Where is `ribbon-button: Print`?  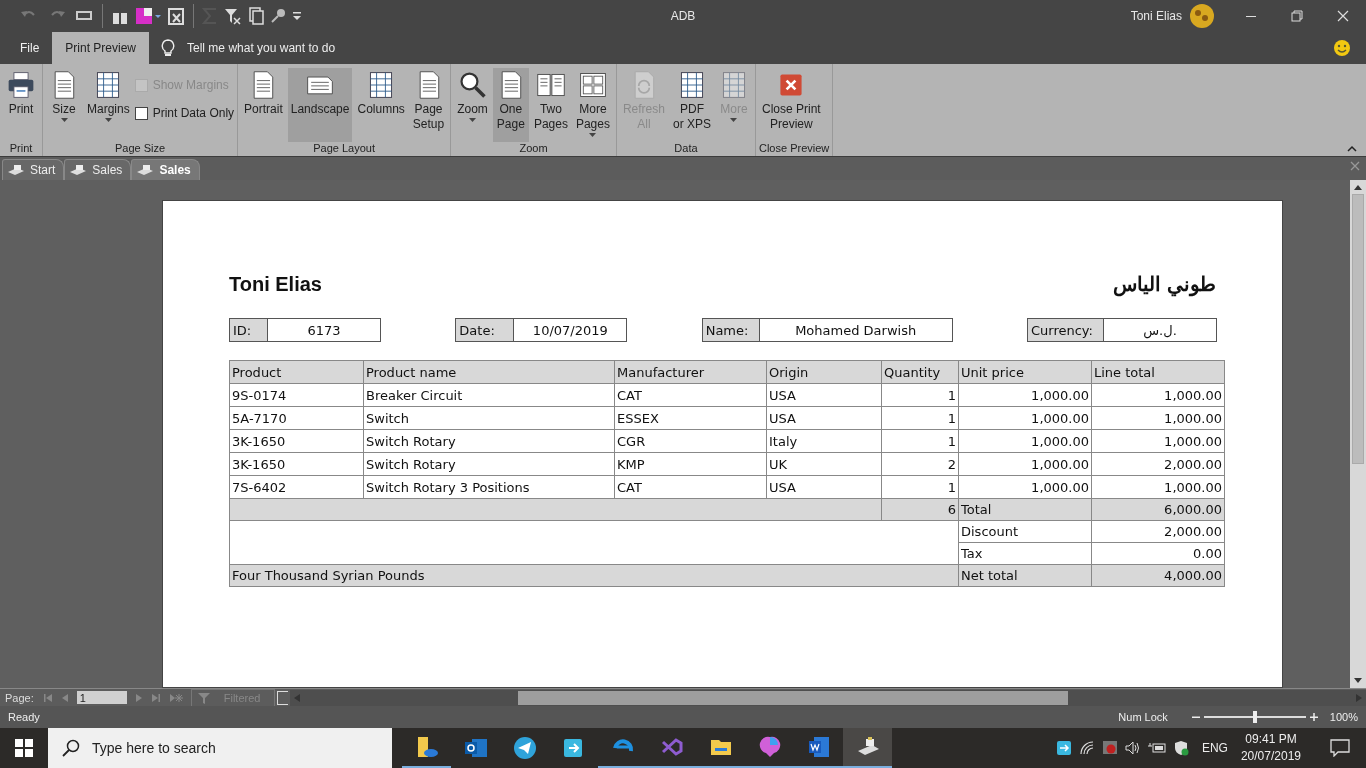 ribbon-button: Print is located at coordinates (21, 105).